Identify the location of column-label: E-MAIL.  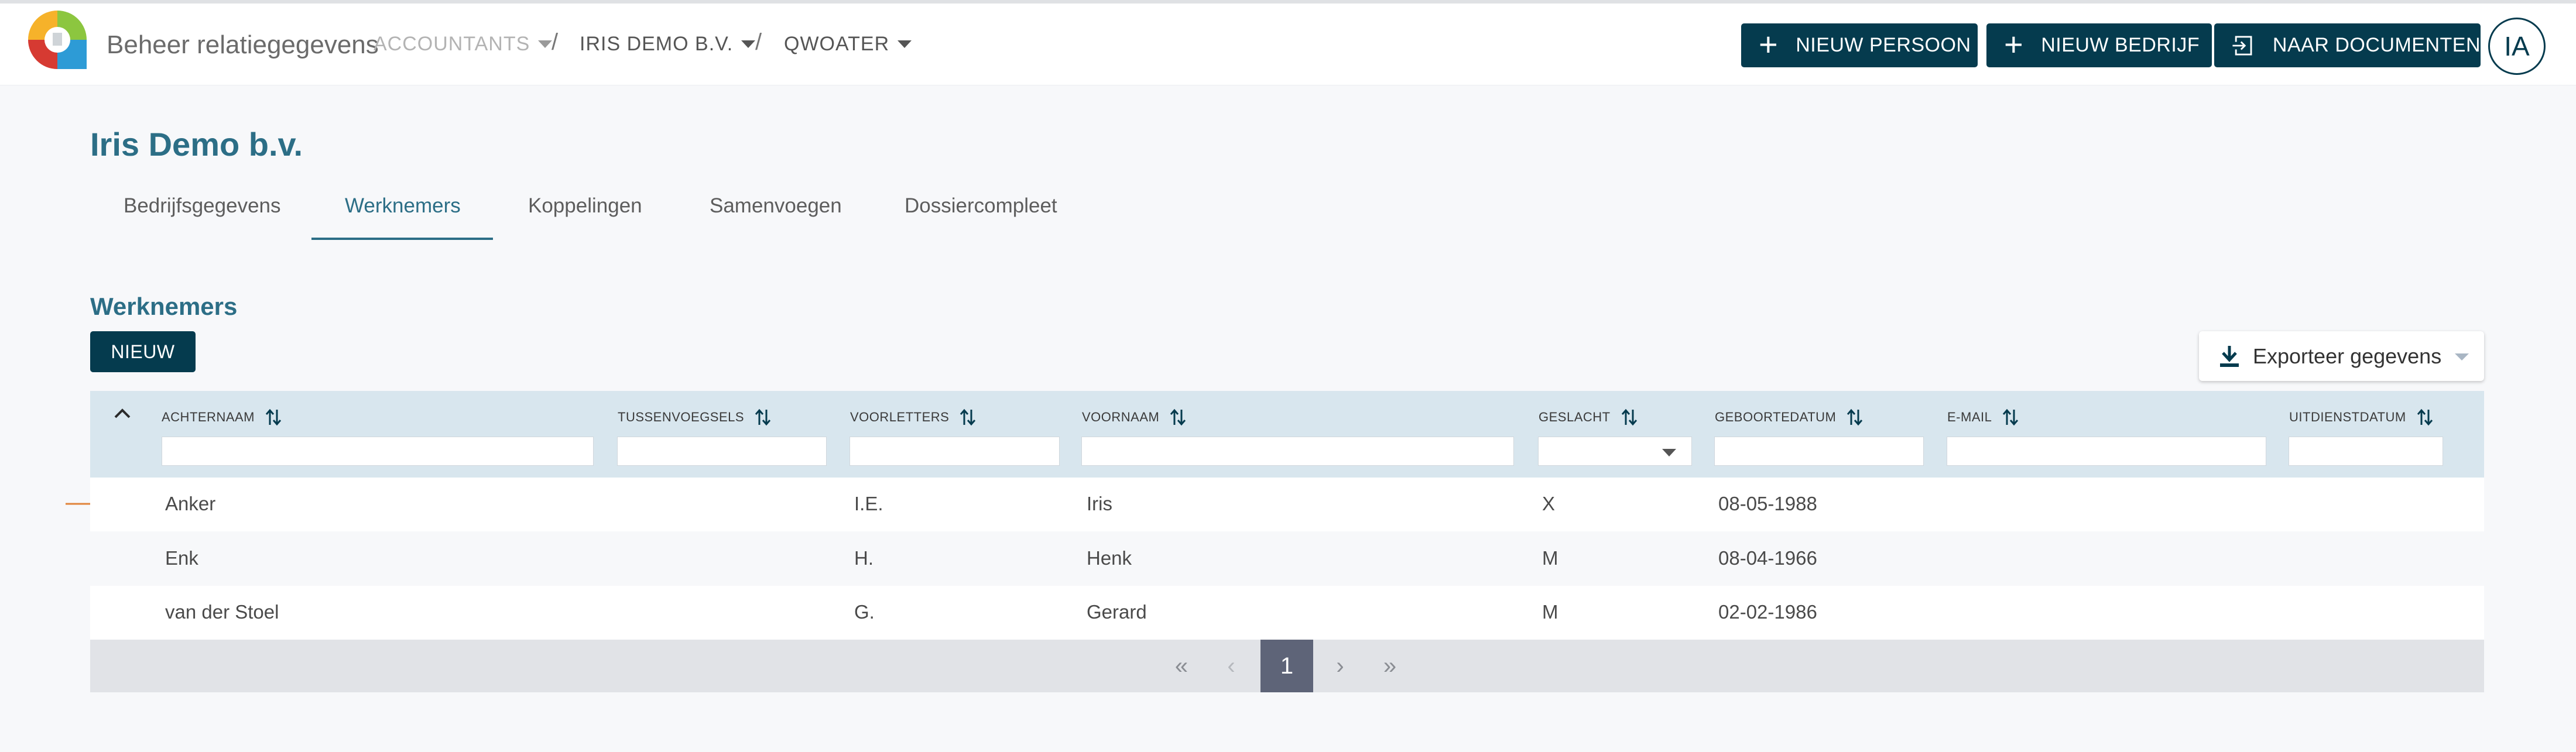
(1969, 417).